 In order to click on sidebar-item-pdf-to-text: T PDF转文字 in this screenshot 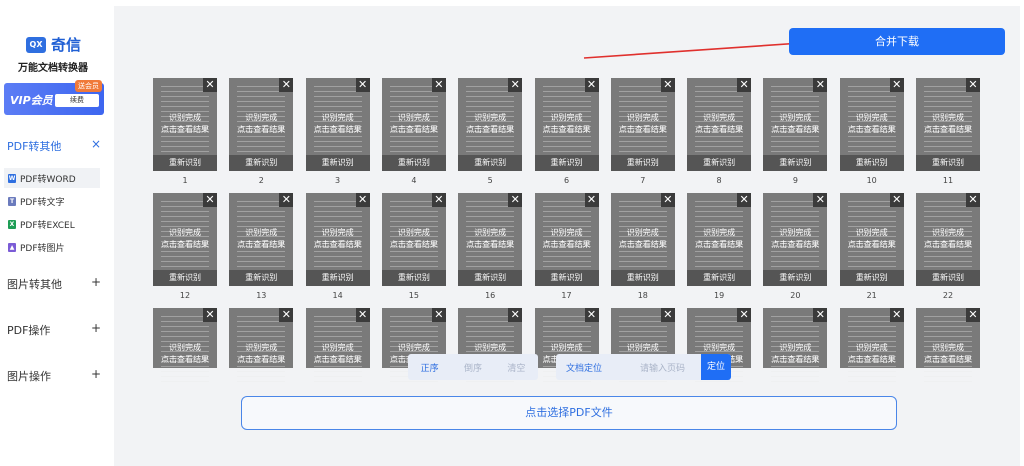, I will do `click(52, 201)`.